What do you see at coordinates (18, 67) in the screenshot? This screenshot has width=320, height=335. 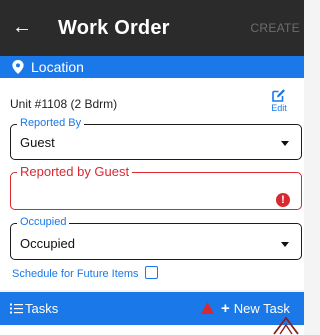 I see `location-pin-icon` at bounding box center [18, 67].